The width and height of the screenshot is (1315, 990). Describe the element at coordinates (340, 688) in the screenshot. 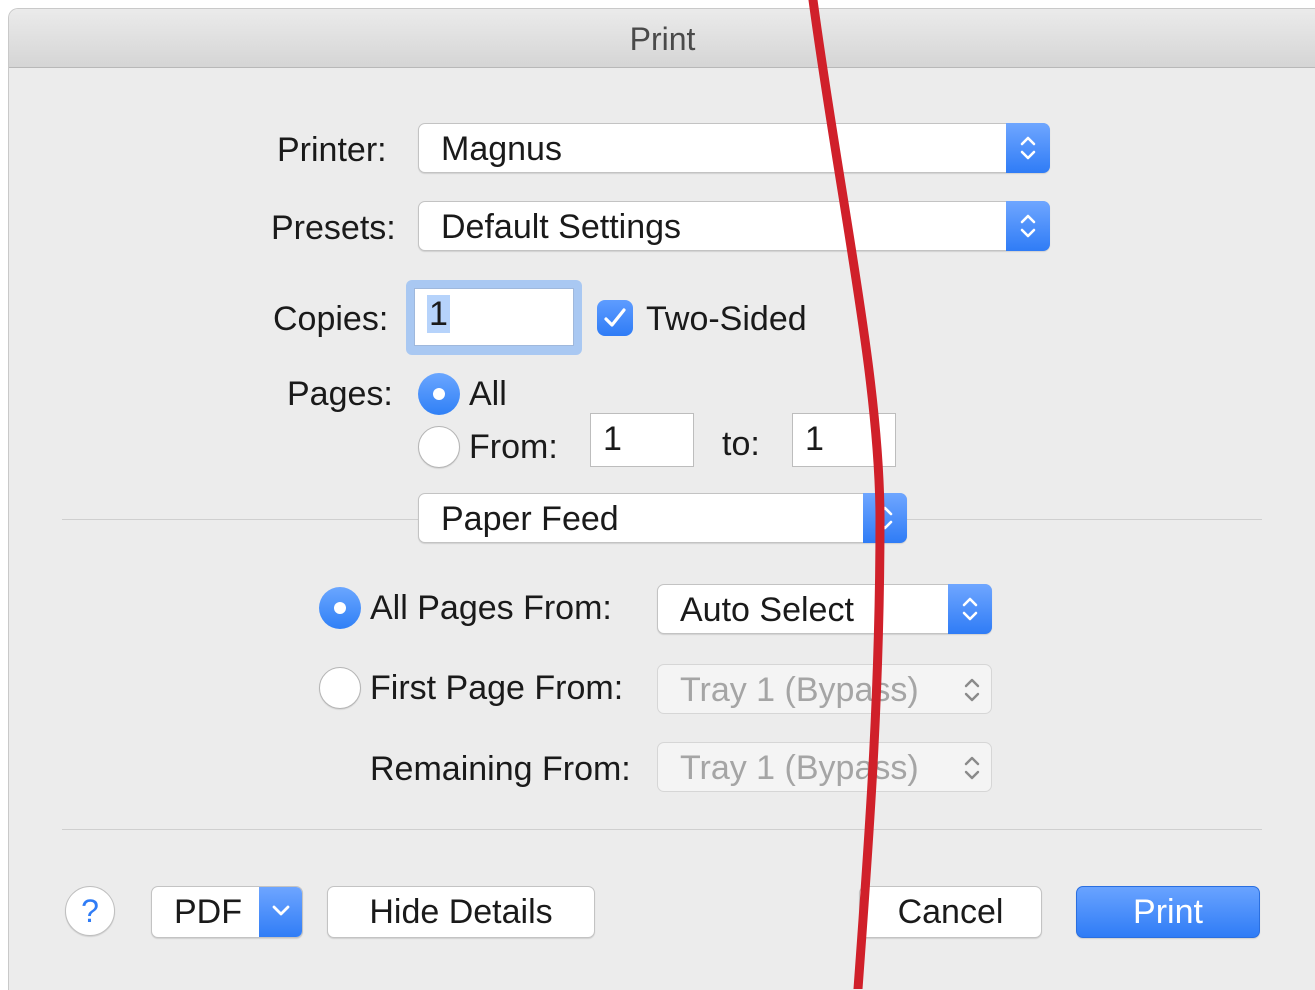

I see `first-page-from-radio` at that location.